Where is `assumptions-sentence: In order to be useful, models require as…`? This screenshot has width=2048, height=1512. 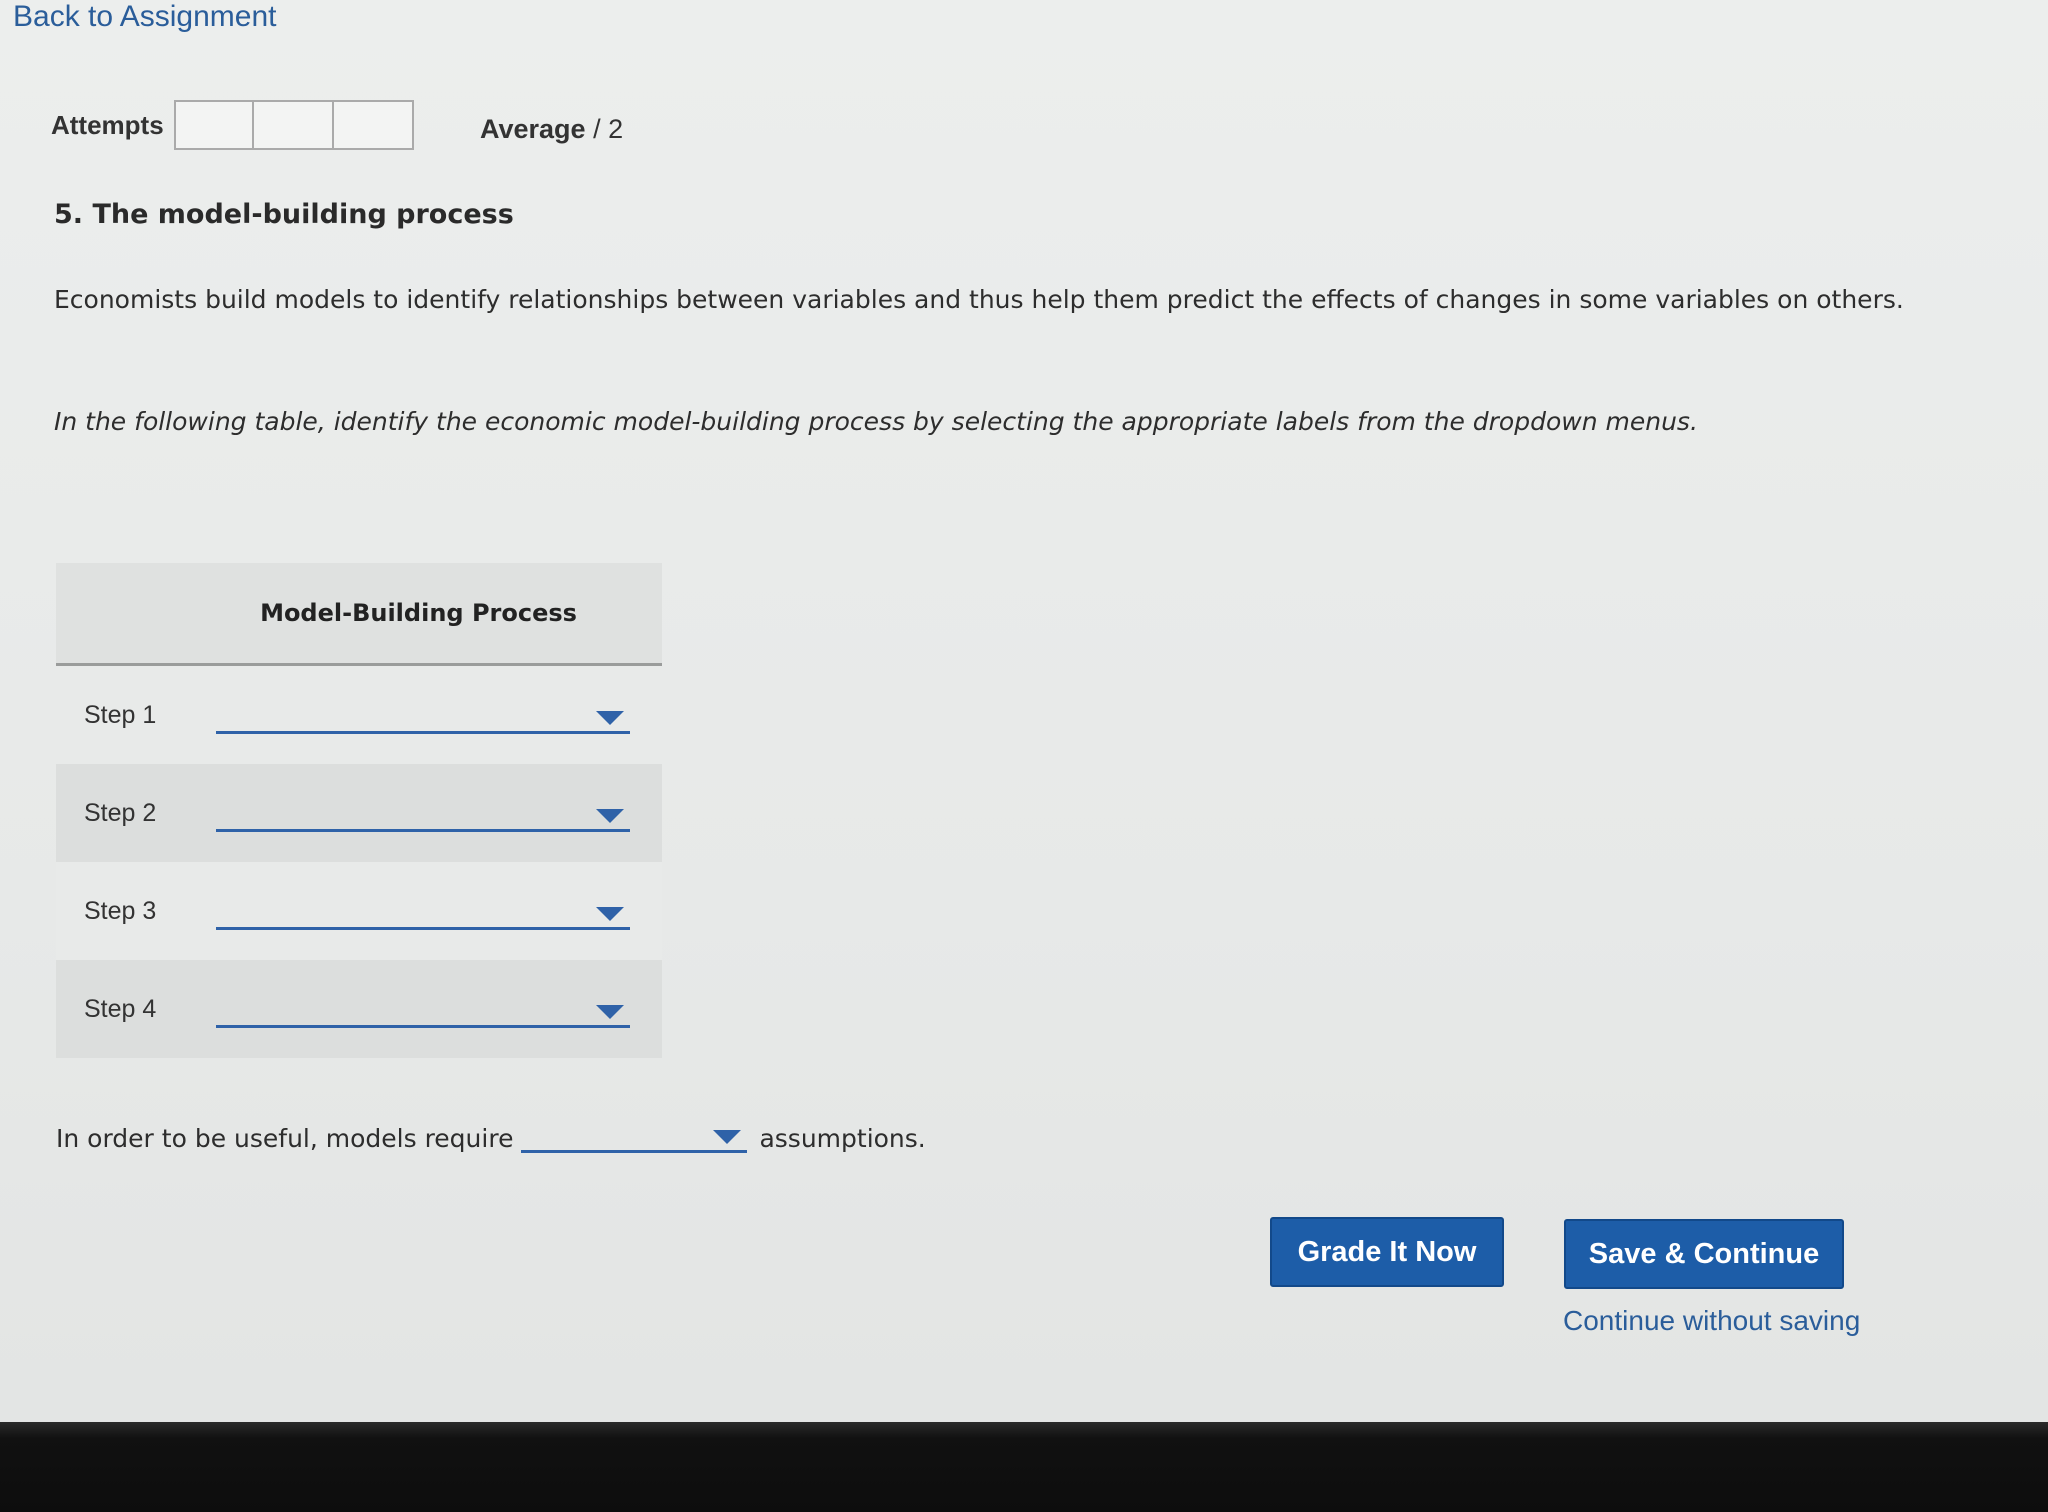
assumptions-sentence: In order to be useful, models require as… is located at coordinates (491, 1134).